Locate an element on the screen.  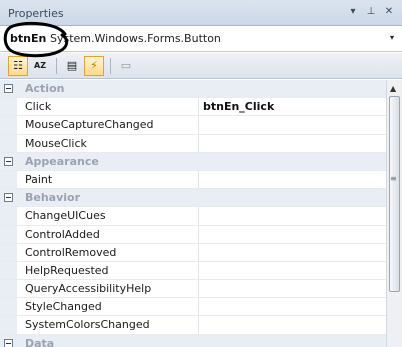
hand-drawn-circle-annotation is located at coordinates (36, 39).